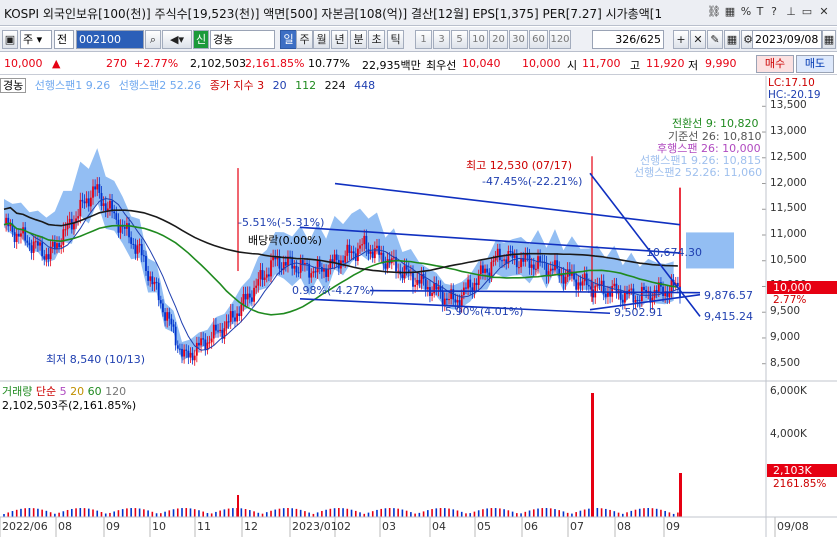 This screenshot has width=837, height=537. I want to click on high-label: 고, so click(635, 65).